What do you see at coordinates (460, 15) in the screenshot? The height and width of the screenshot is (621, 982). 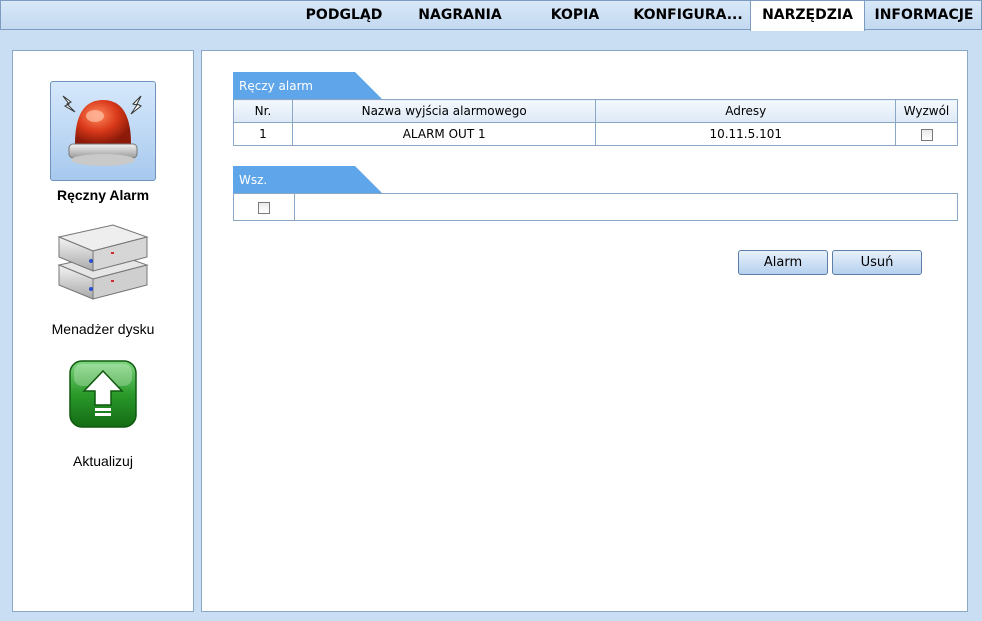 I see `tab-nagrania: NAGRANIA` at bounding box center [460, 15].